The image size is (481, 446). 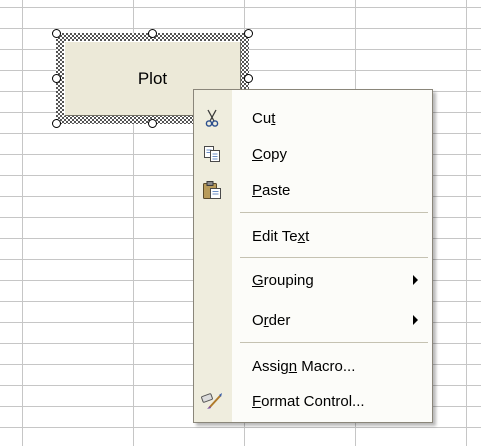 I want to click on menu-item-order: Order, so click(x=313, y=320).